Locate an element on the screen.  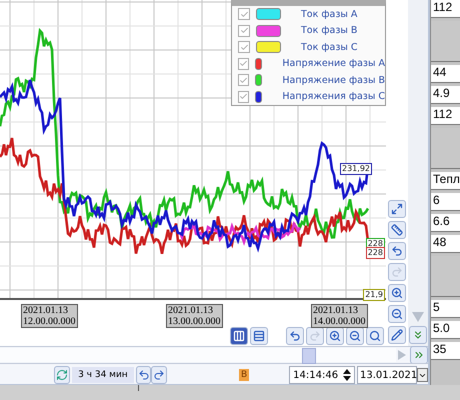
fit-icon is located at coordinates (397, 209).